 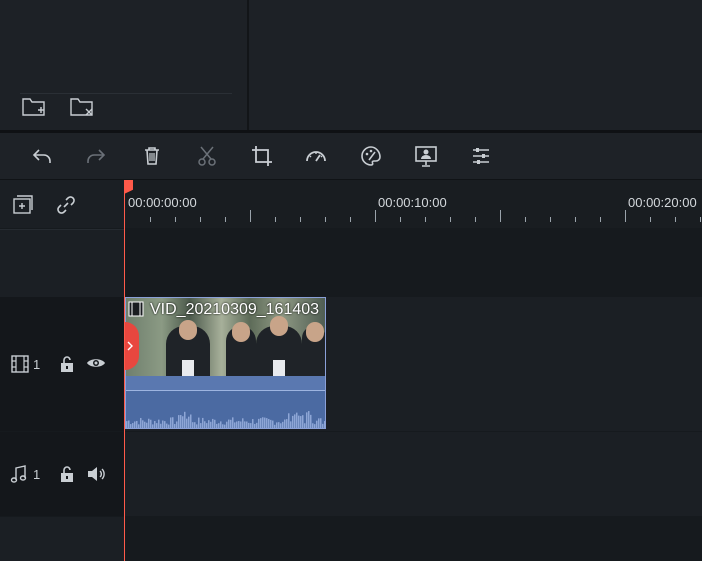 I want to click on timecode-20: 00:00:20:00, so click(x=662, y=202).